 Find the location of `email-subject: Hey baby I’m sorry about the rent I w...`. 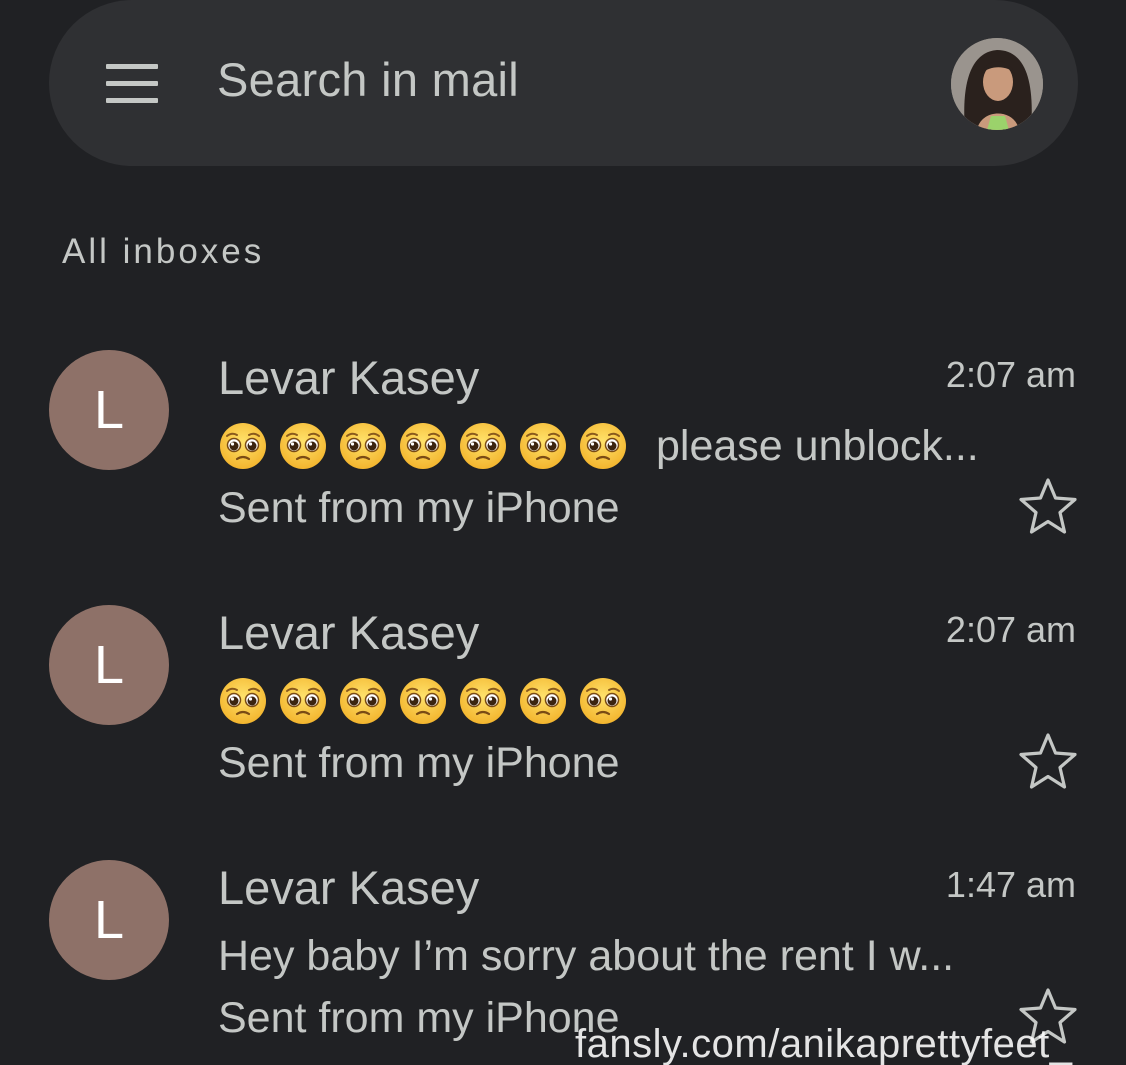

email-subject: Hey baby I’m sorry about the rent I w... is located at coordinates (586, 956).